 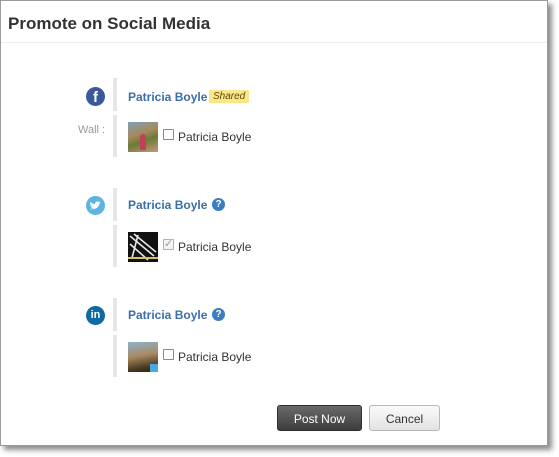 I want to click on linkedin-account-divider, so click(x=115, y=314).